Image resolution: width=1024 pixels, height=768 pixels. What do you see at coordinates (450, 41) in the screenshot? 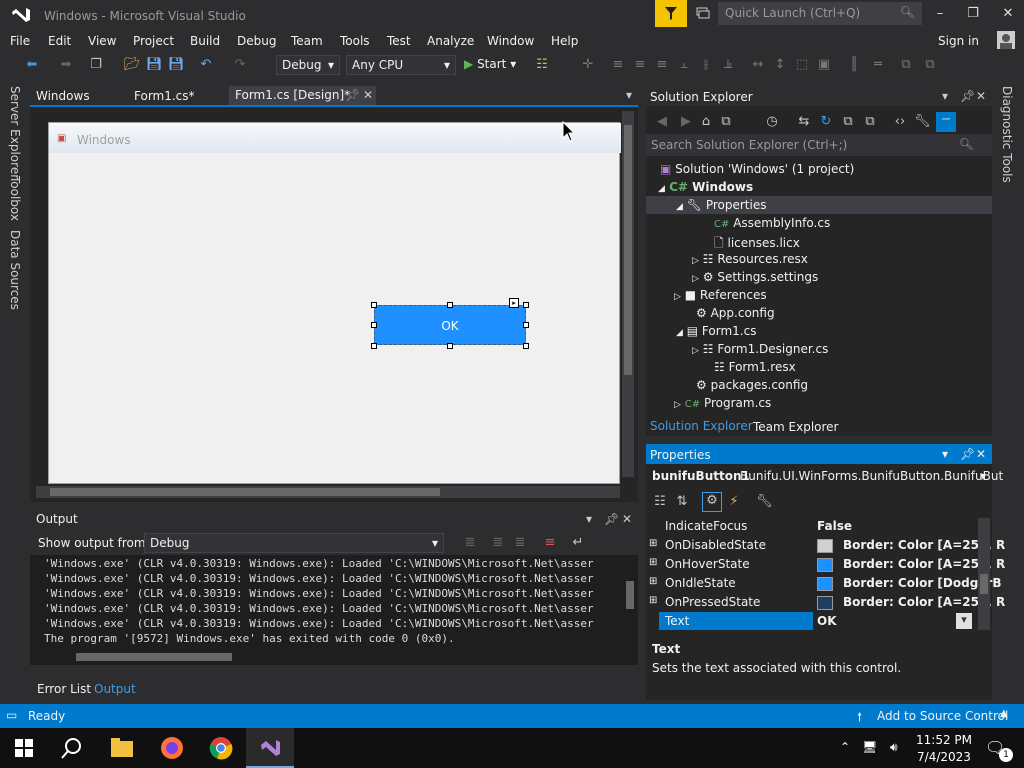
I see `menu-analyze: Analyze` at bounding box center [450, 41].